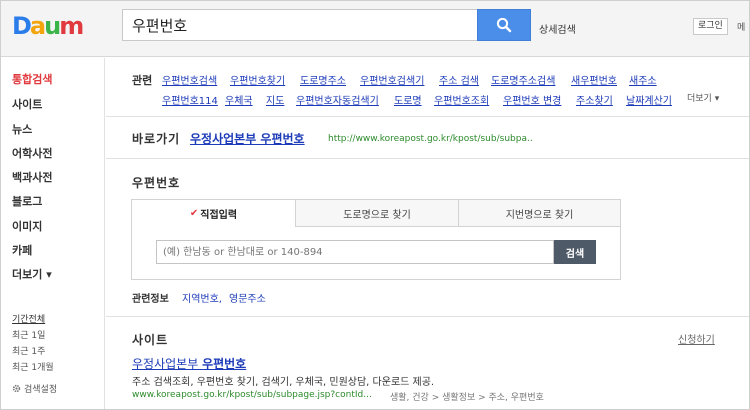  I want to click on nav-more: 더보기 ▾, so click(32, 274).